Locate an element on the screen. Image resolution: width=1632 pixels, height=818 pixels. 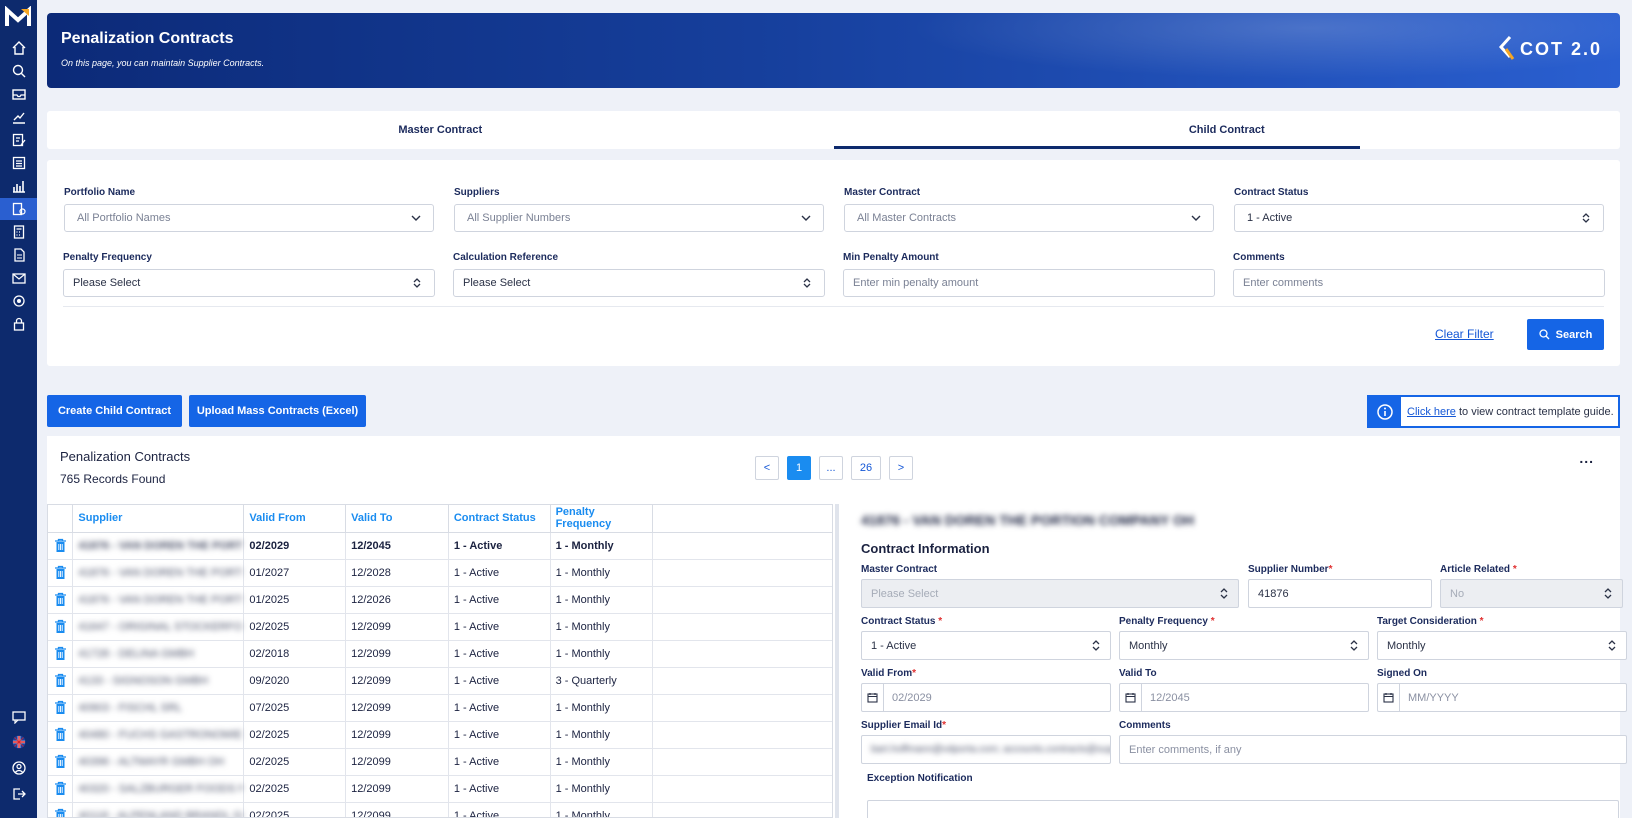
next-page-button: > is located at coordinates (901, 468).